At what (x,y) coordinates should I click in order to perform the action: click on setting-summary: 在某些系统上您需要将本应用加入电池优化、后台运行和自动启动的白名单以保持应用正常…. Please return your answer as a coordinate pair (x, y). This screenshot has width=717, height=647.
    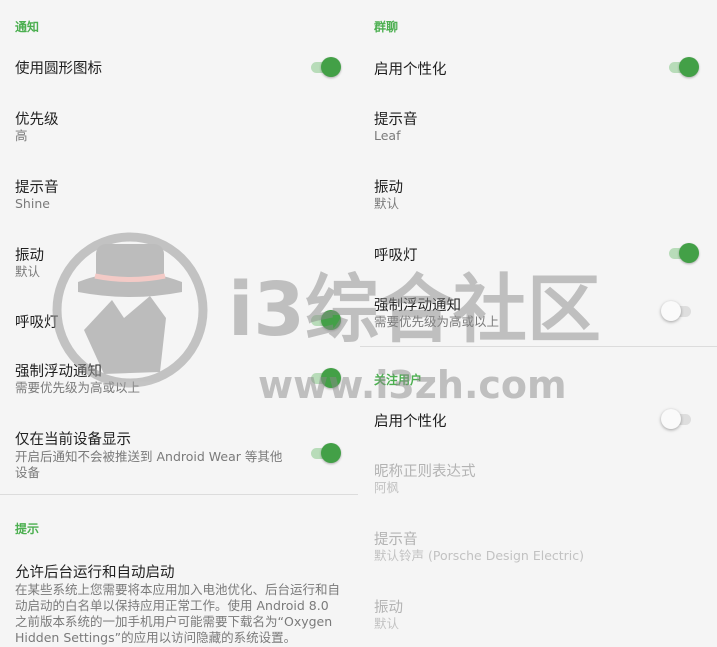
    Looking at the image, I should click on (178, 613).